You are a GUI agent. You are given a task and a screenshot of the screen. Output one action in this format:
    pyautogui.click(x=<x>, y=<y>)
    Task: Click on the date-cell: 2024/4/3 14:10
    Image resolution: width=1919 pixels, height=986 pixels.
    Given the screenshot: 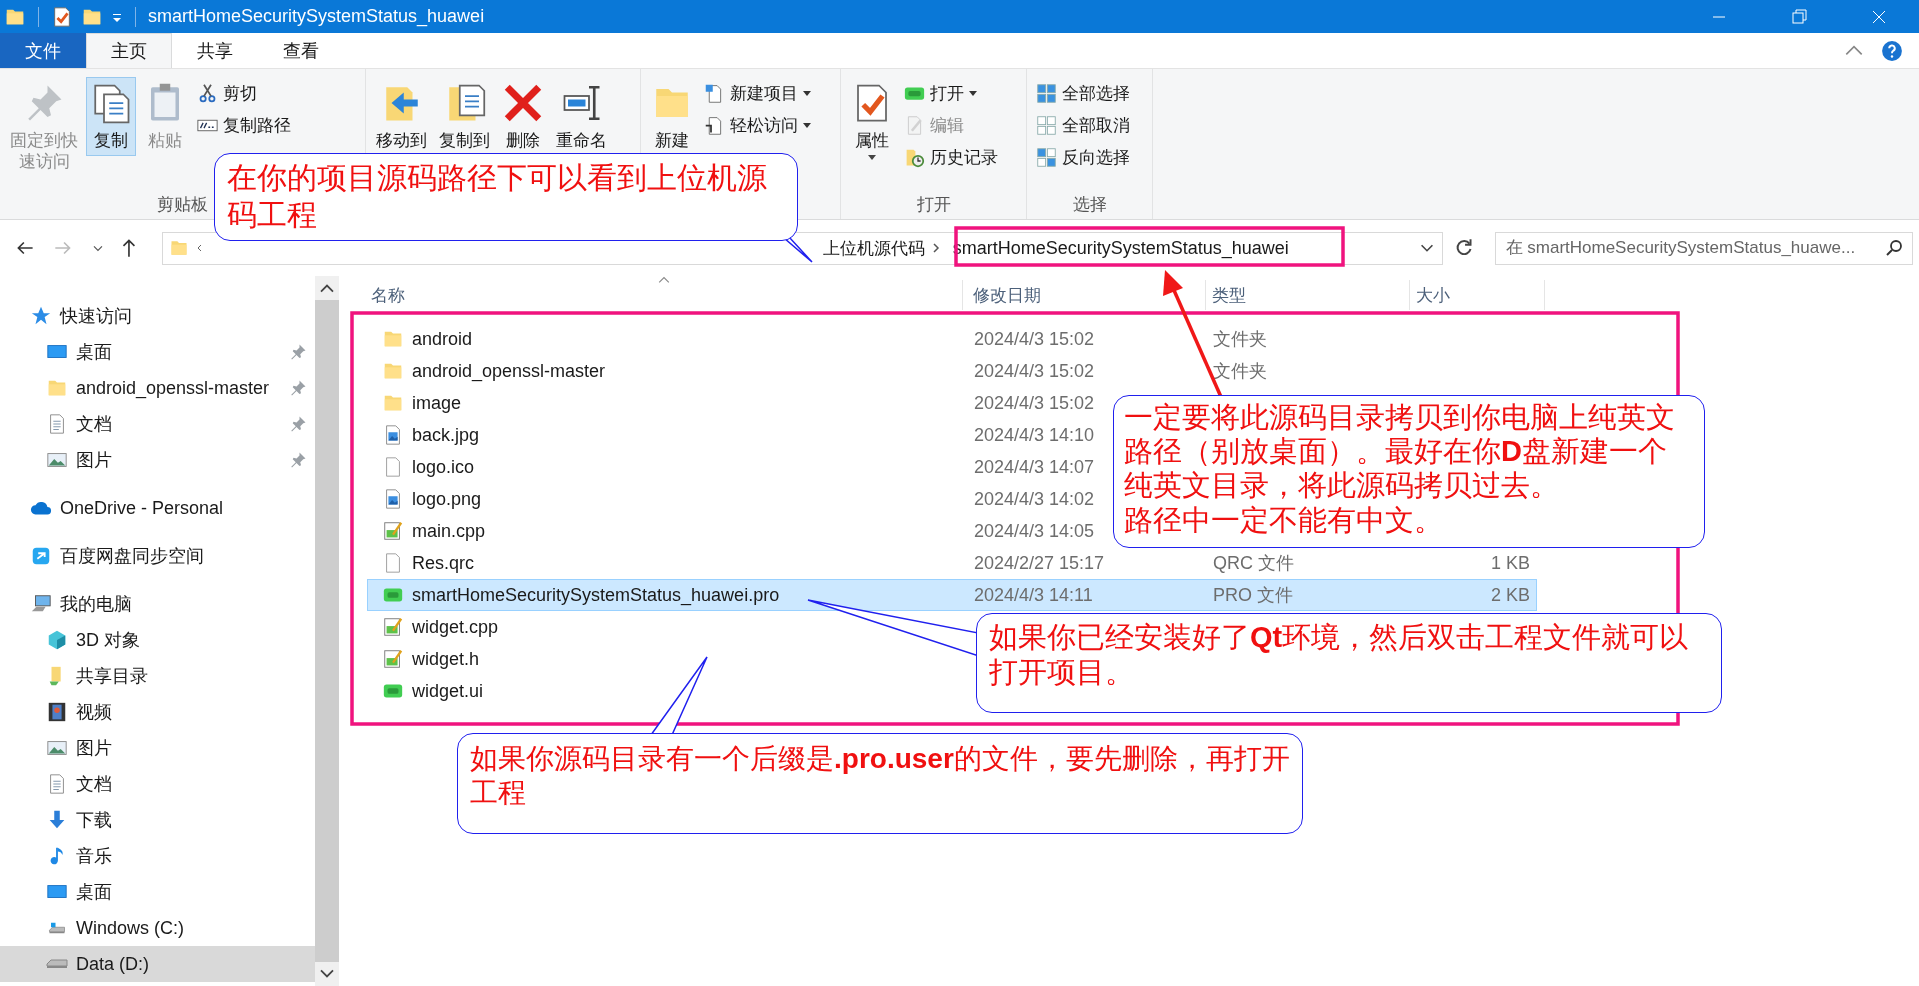 What is the action you would take?
    pyautogui.click(x=1034, y=434)
    